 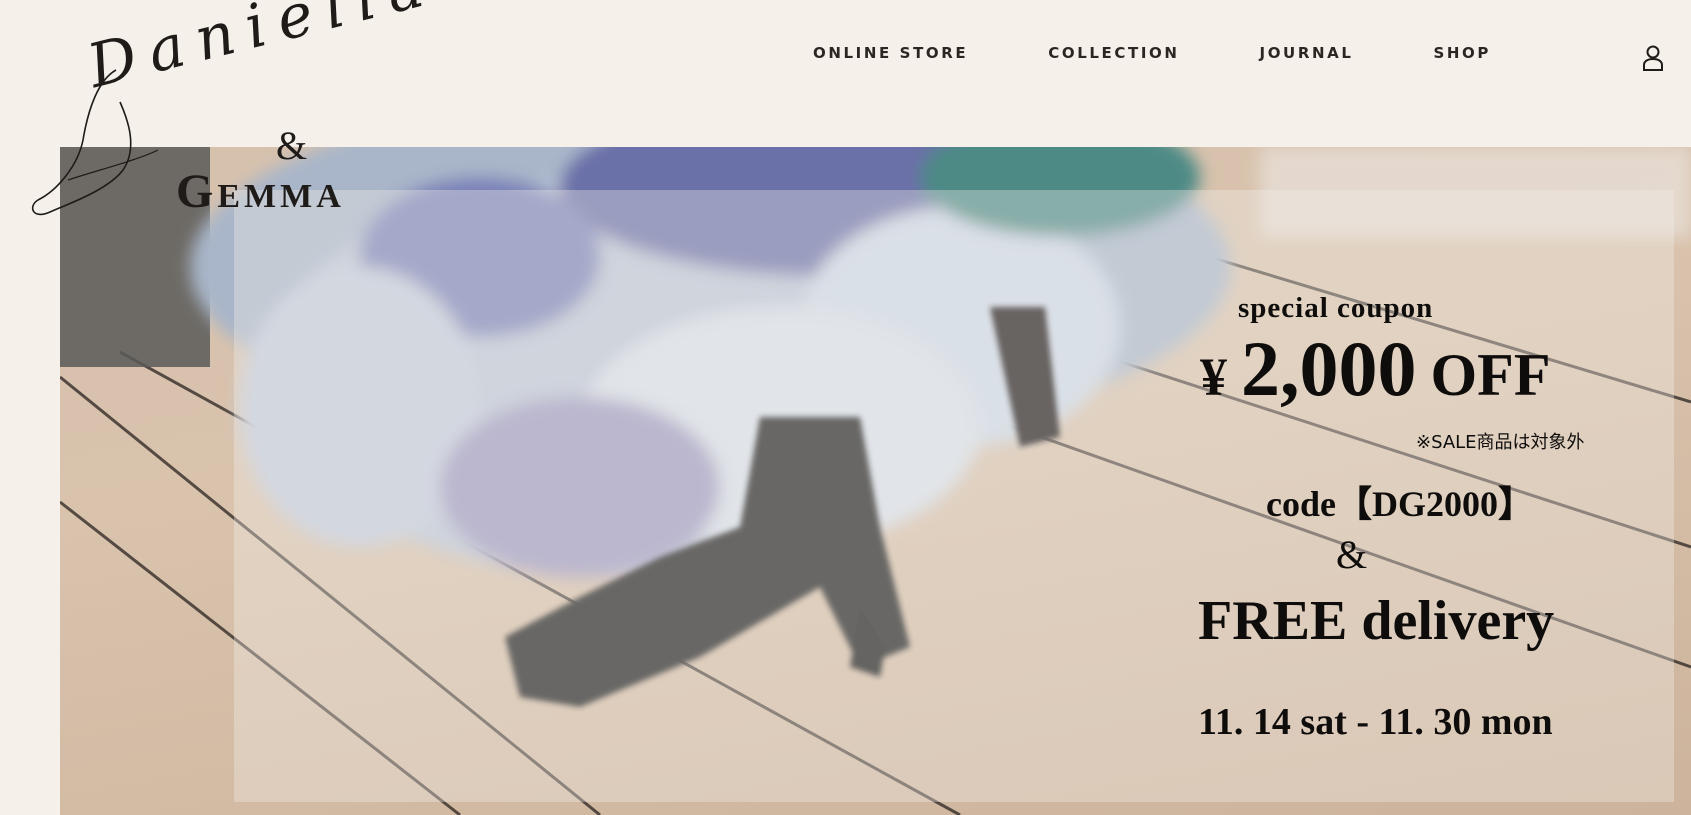 I want to click on main-nav: ONLINE STORE COLLECTION JOURNAL SHOP, so click(x=1192, y=53).